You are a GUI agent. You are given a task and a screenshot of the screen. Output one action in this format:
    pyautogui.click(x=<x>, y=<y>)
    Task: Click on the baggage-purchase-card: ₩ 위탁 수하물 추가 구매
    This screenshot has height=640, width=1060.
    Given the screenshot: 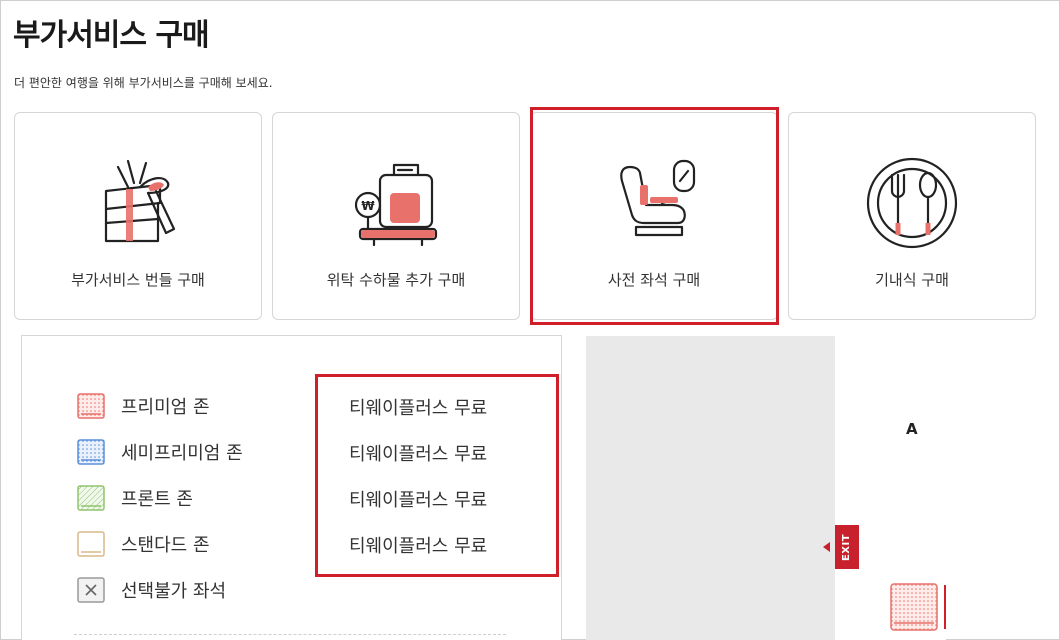 What is the action you would take?
    pyautogui.click(x=396, y=216)
    